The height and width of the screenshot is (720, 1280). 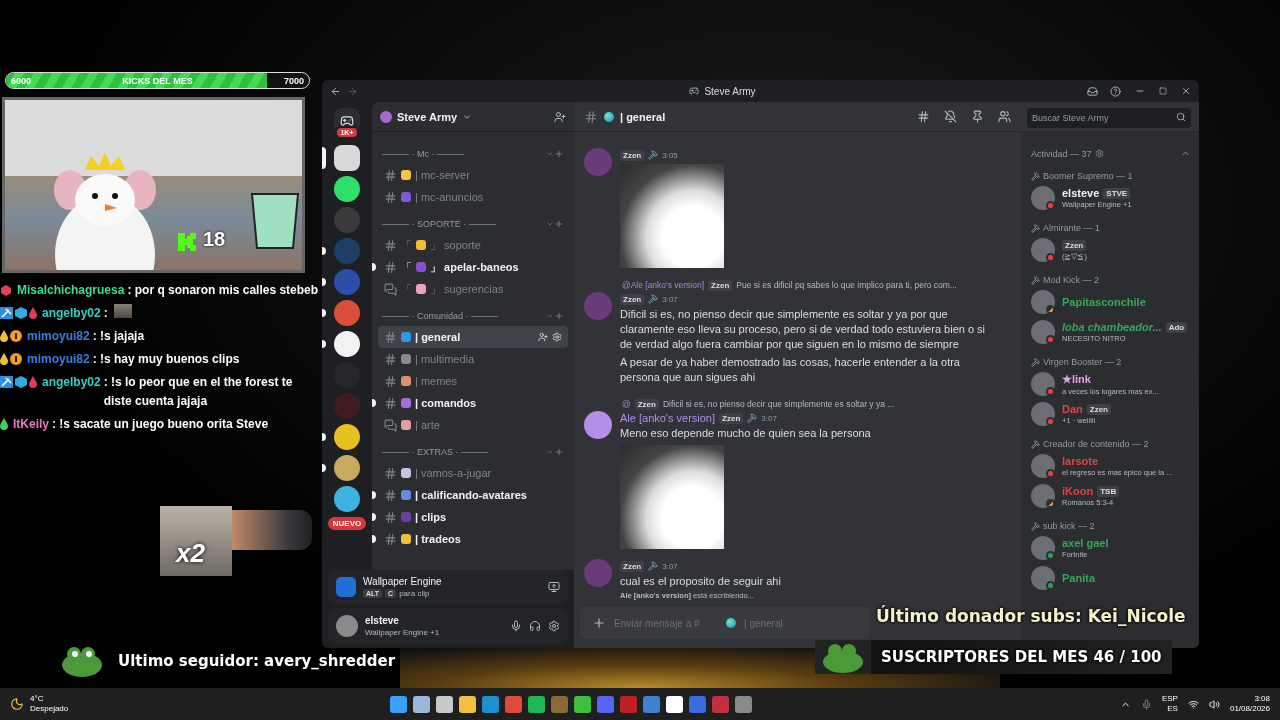 I want to click on help-icon, so click(x=1115, y=91).